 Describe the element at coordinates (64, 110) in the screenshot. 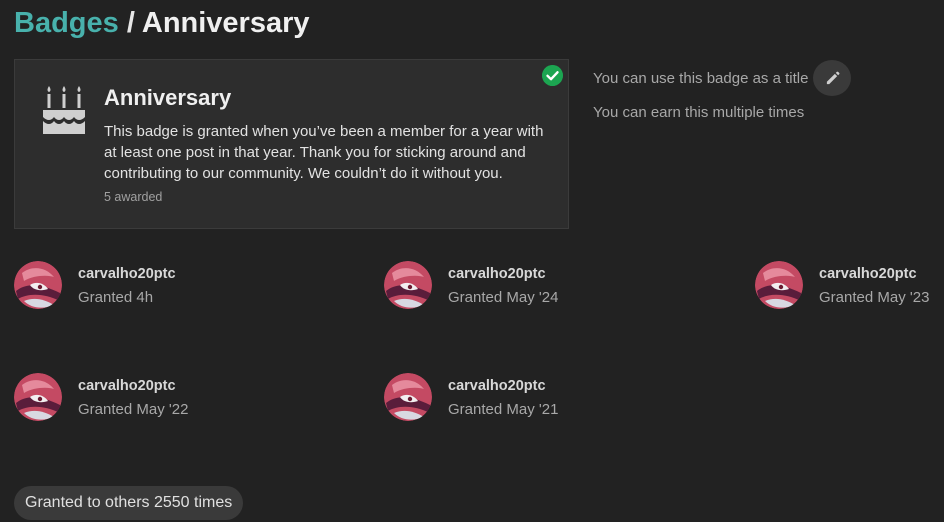

I see `birthday-cake-icon` at that location.